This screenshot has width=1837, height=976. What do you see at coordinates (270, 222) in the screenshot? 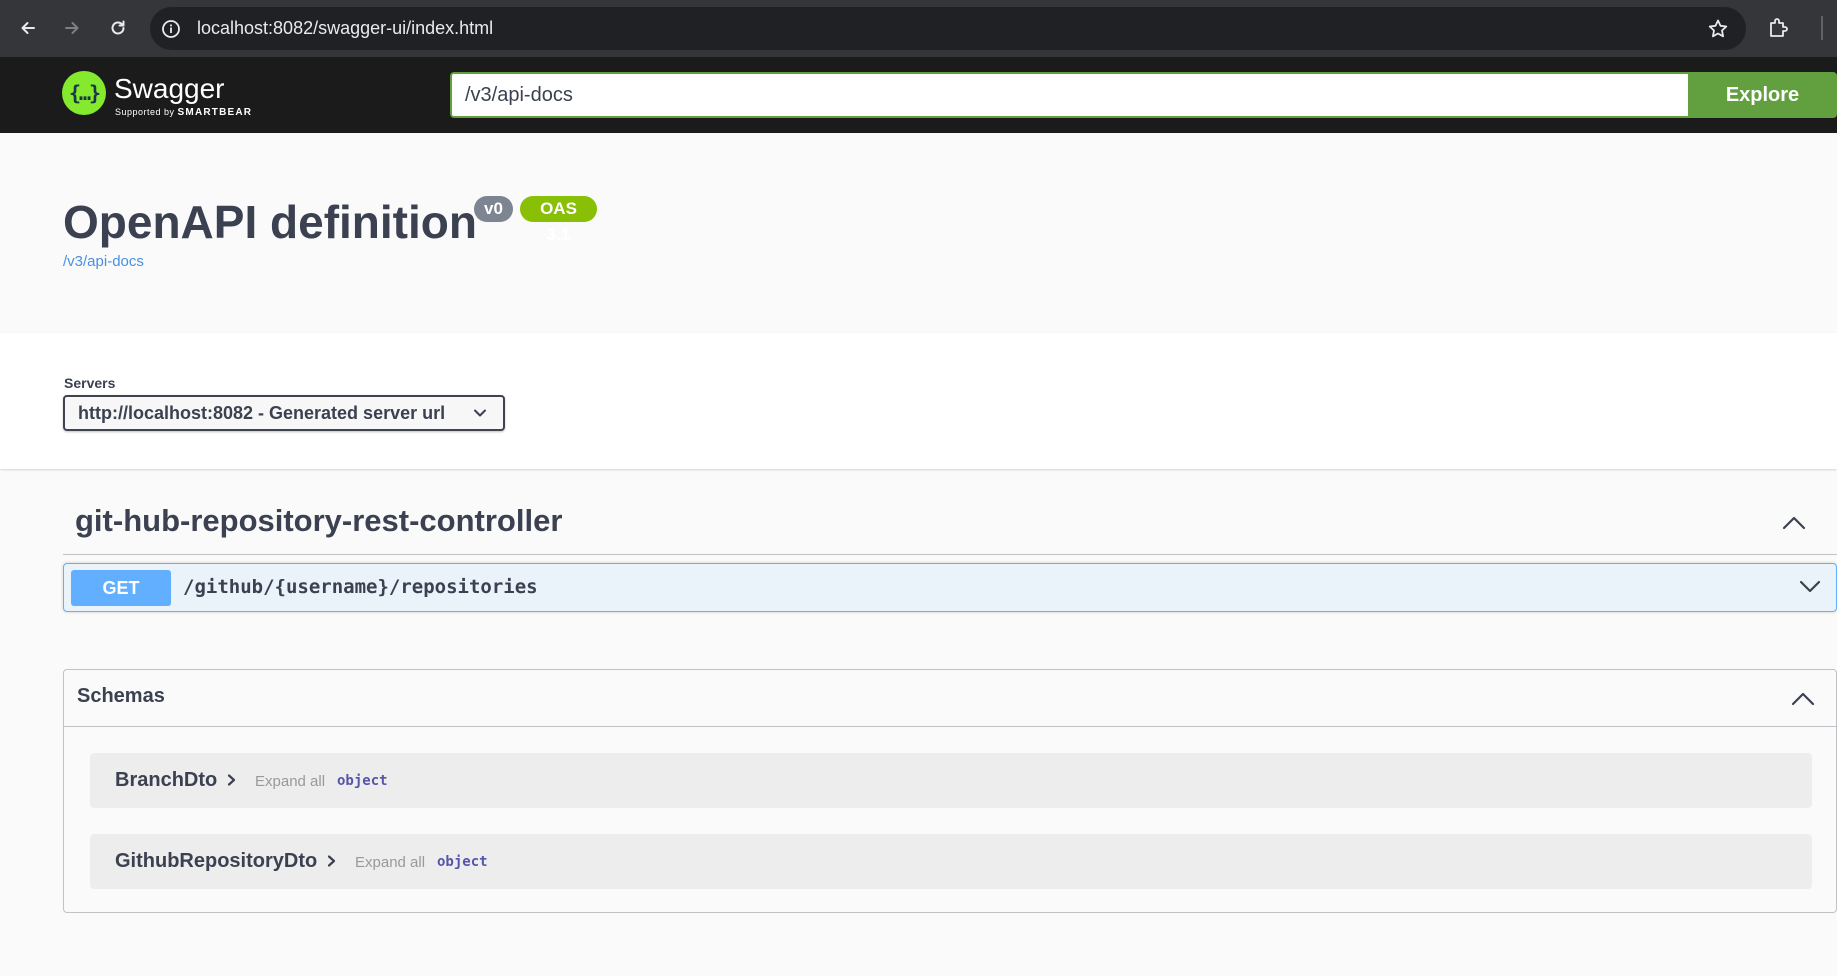
I see `page-title: OpenAPI definition` at bounding box center [270, 222].